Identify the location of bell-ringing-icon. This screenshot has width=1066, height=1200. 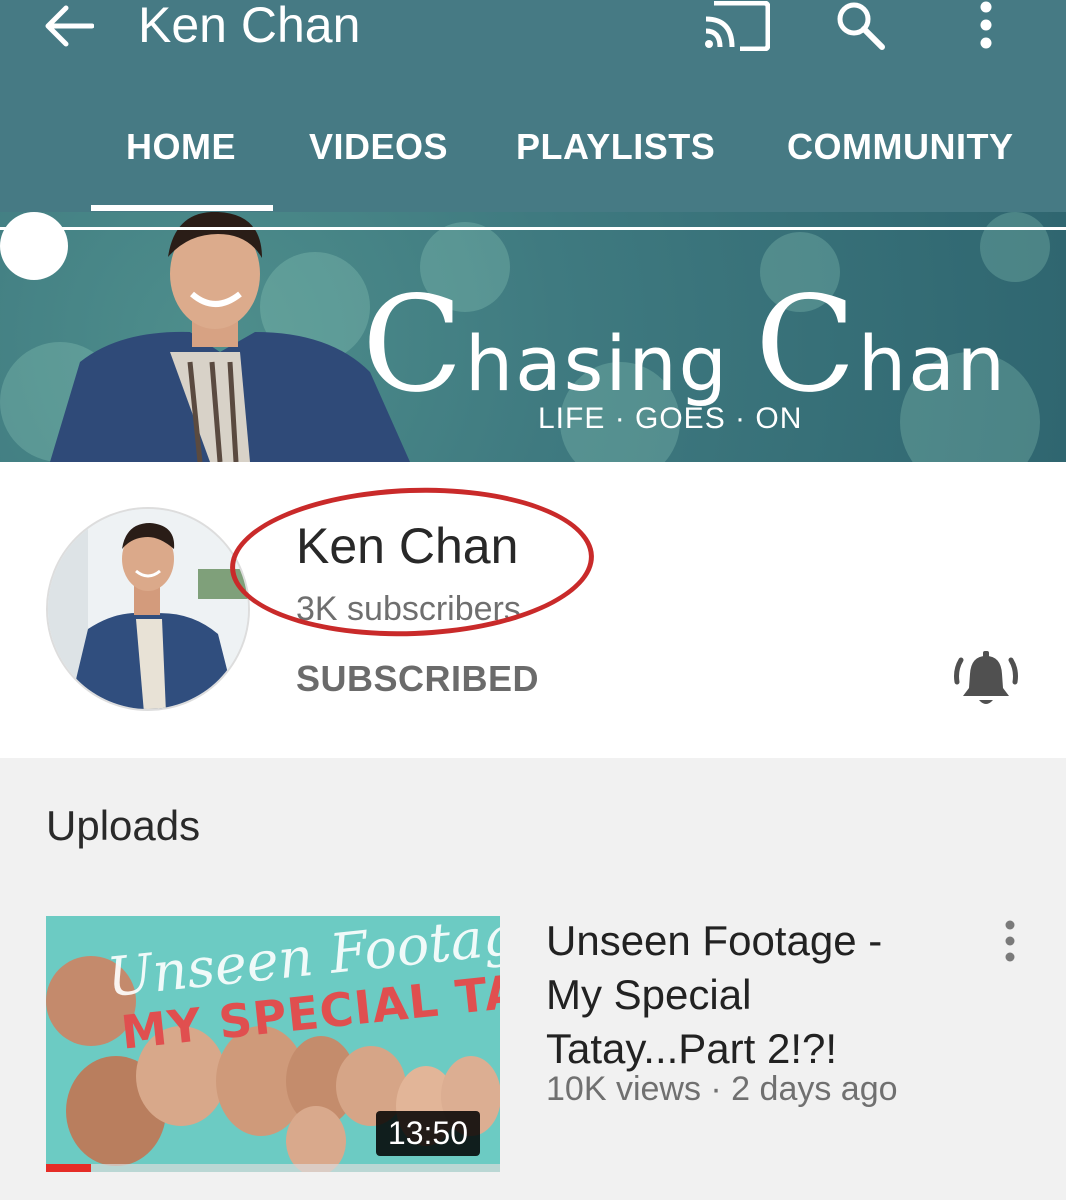
(986, 677).